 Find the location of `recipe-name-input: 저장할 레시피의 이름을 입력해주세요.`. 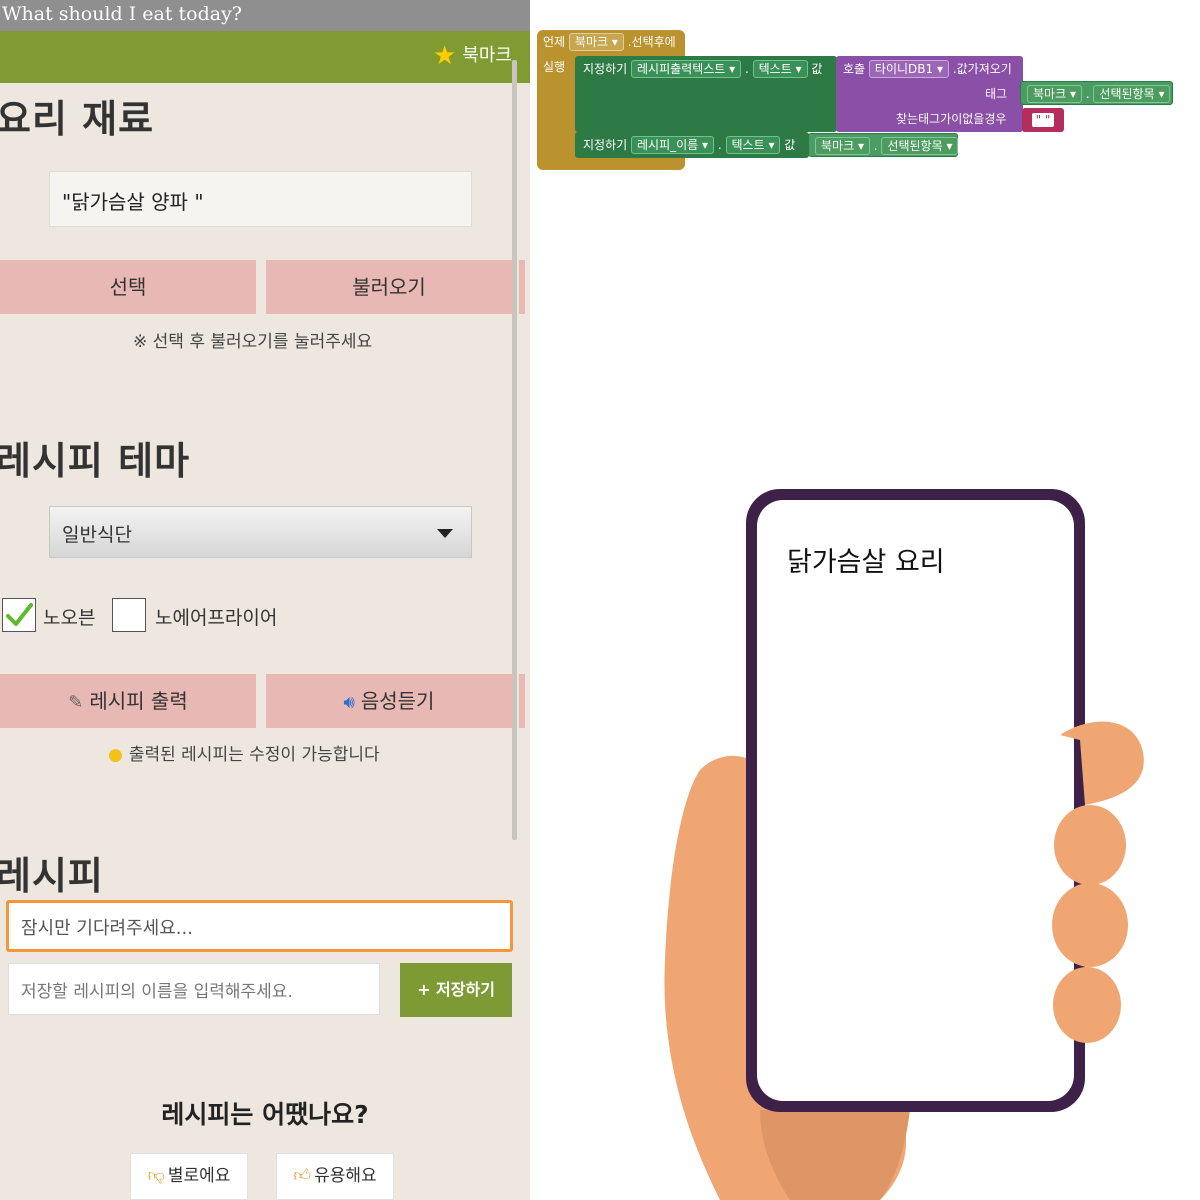

recipe-name-input: 저장할 레시피의 이름을 입력해주세요. is located at coordinates (194, 989).